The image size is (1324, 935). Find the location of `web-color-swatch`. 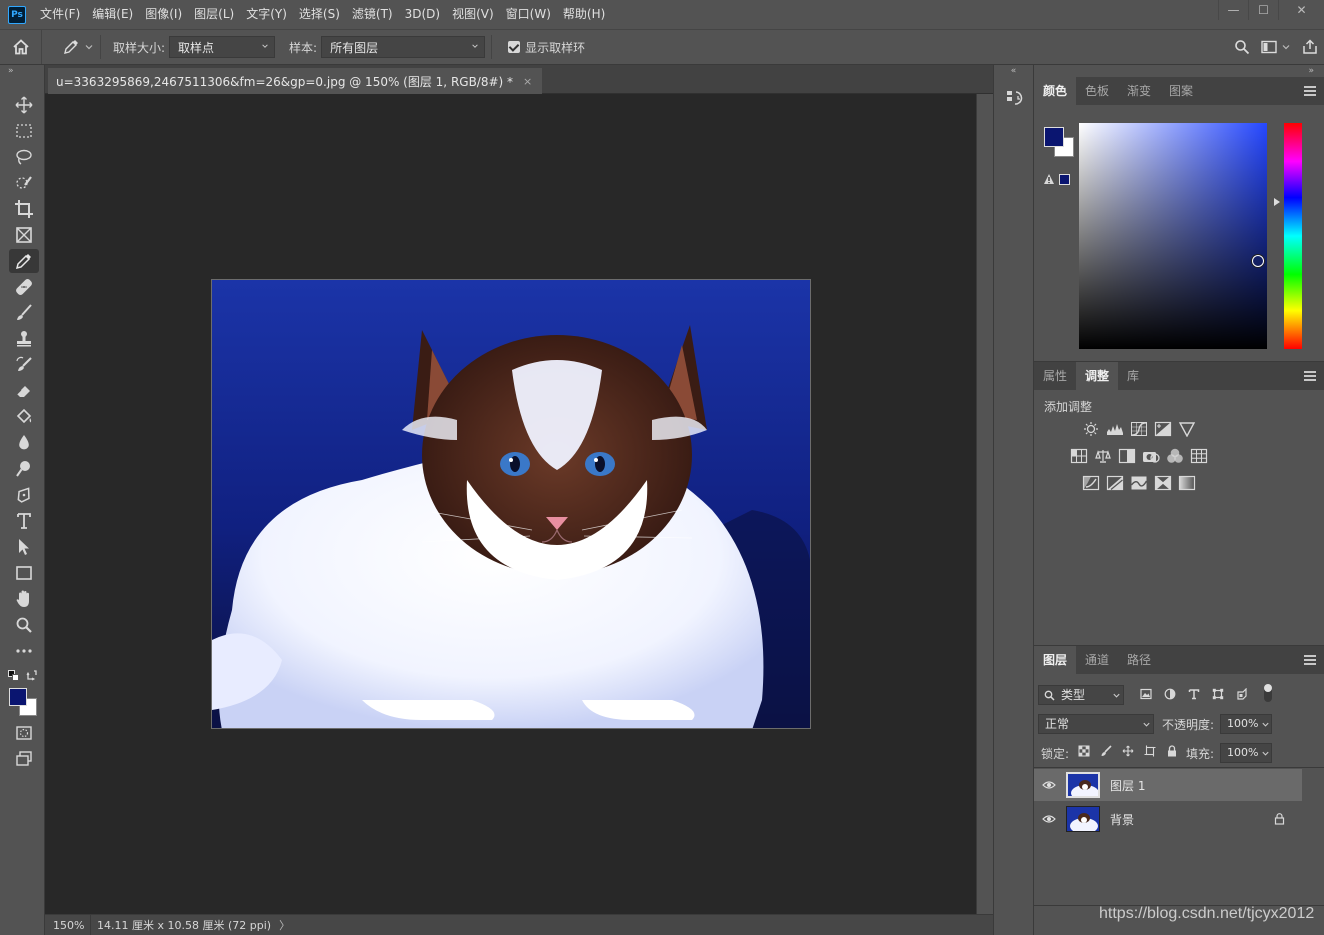

web-color-swatch is located at coordinates (1064, 179).